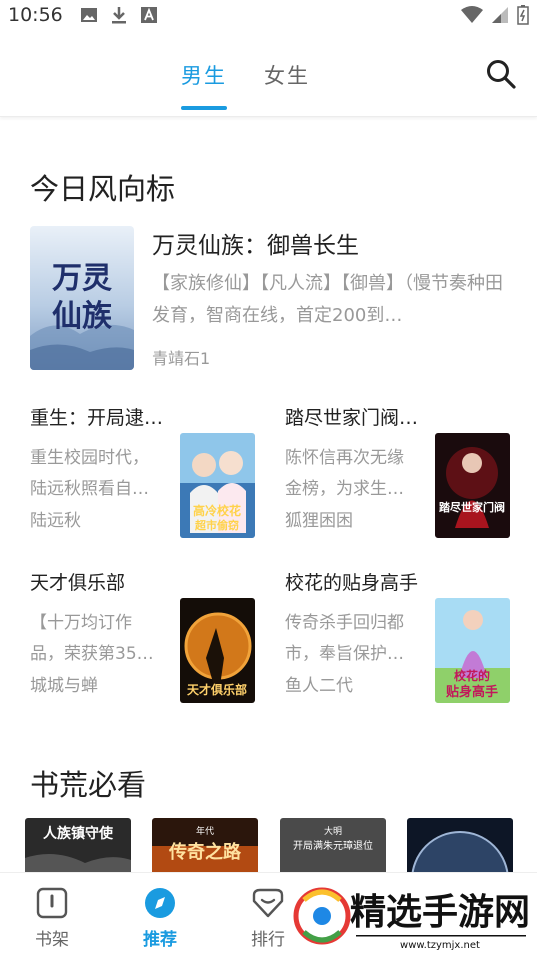 Image resolution: width=537 pixels, height=959 pixels. Describe the element at coordinates (35, 15) in the screenshot. I see `status-time: 10:56` at that location.